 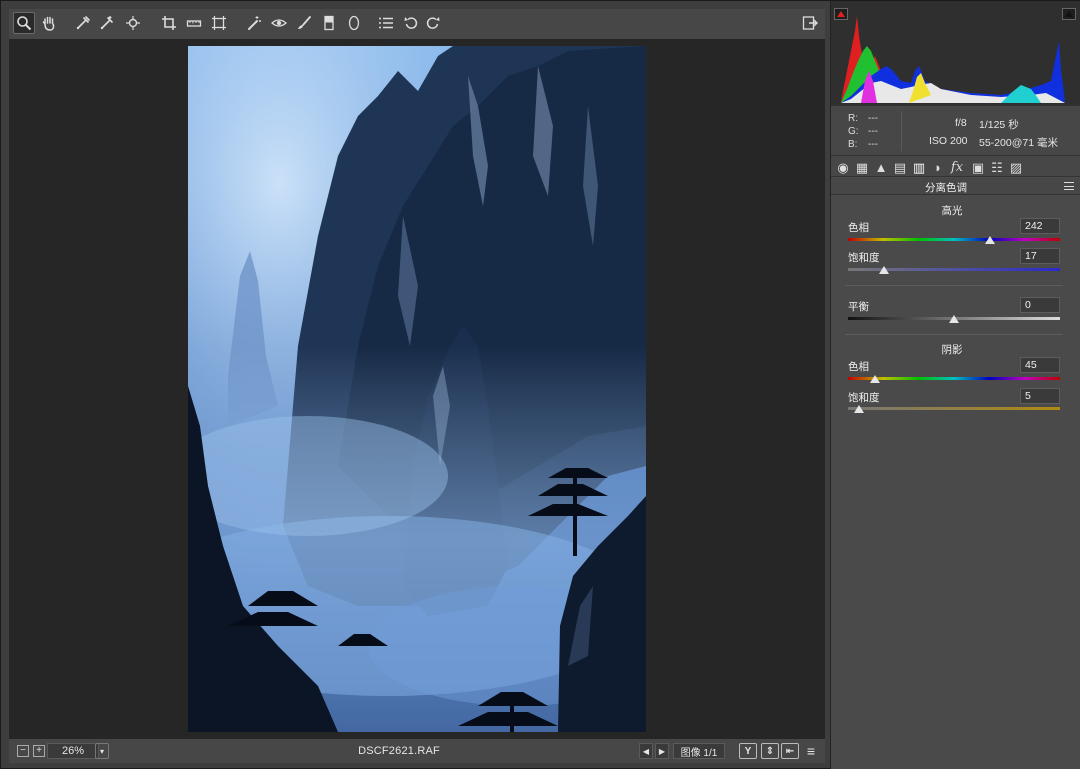 I want to click on panel-header: 分离色调, so click(x=955, y=186).